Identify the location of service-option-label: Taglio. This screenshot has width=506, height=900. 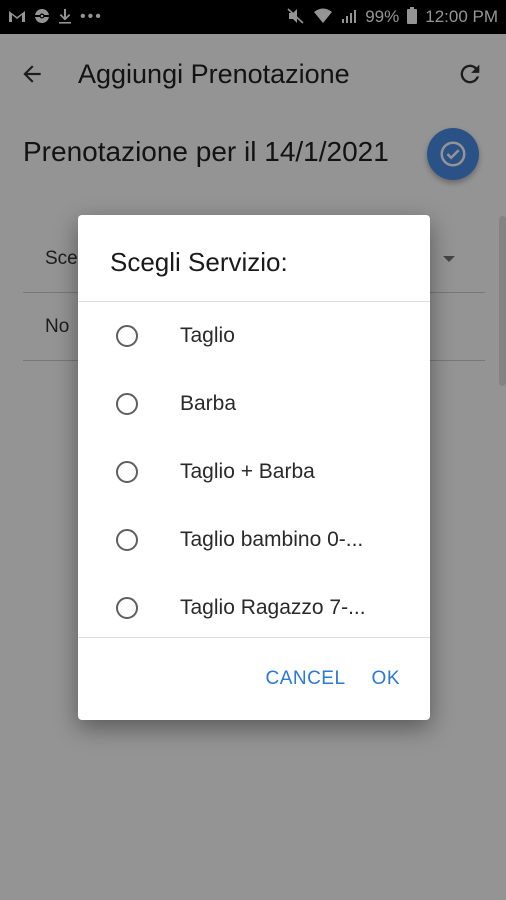
(207, 335).